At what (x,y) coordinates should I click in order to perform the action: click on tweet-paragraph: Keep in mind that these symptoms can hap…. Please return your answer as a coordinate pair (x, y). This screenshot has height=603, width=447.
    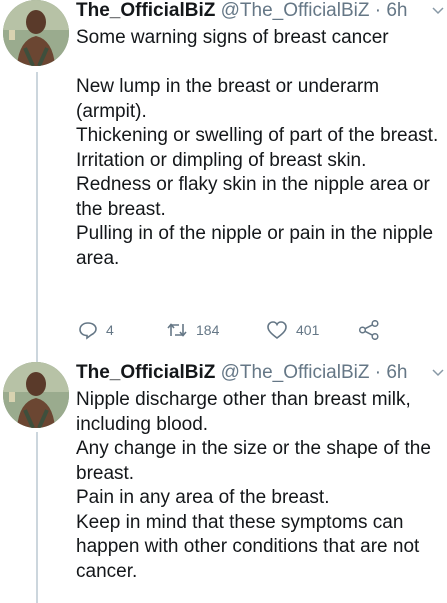
    Looking at the image, I should click on (248, 546).